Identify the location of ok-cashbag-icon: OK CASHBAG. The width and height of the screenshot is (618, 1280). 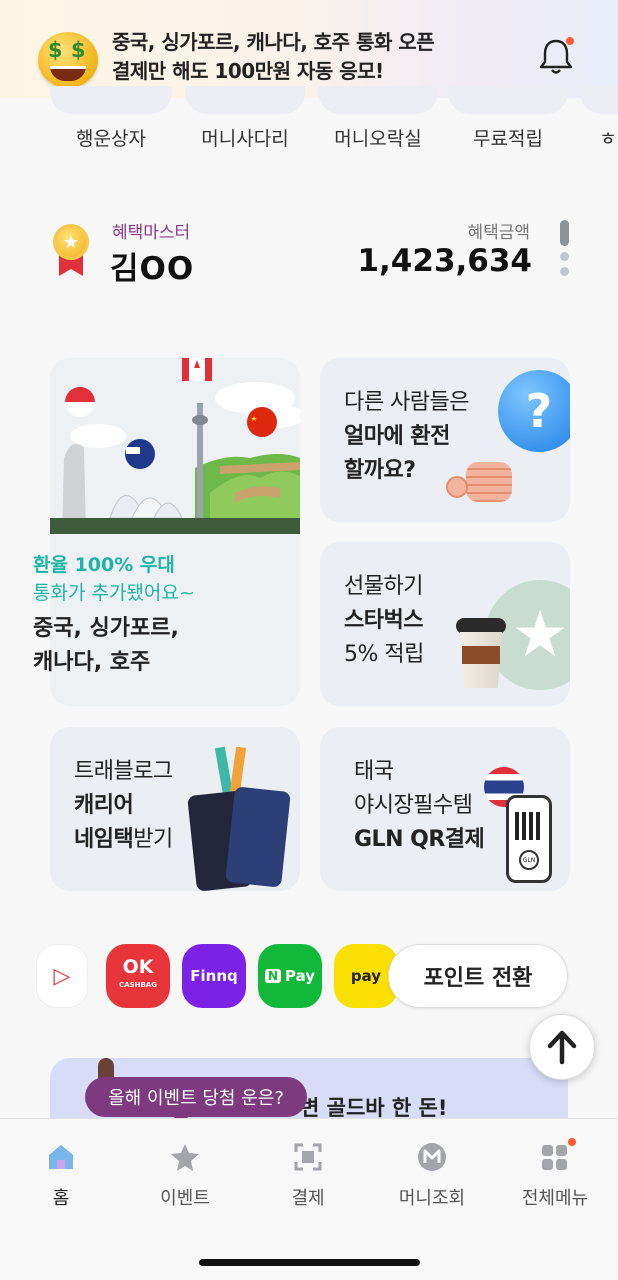
(138, 976).